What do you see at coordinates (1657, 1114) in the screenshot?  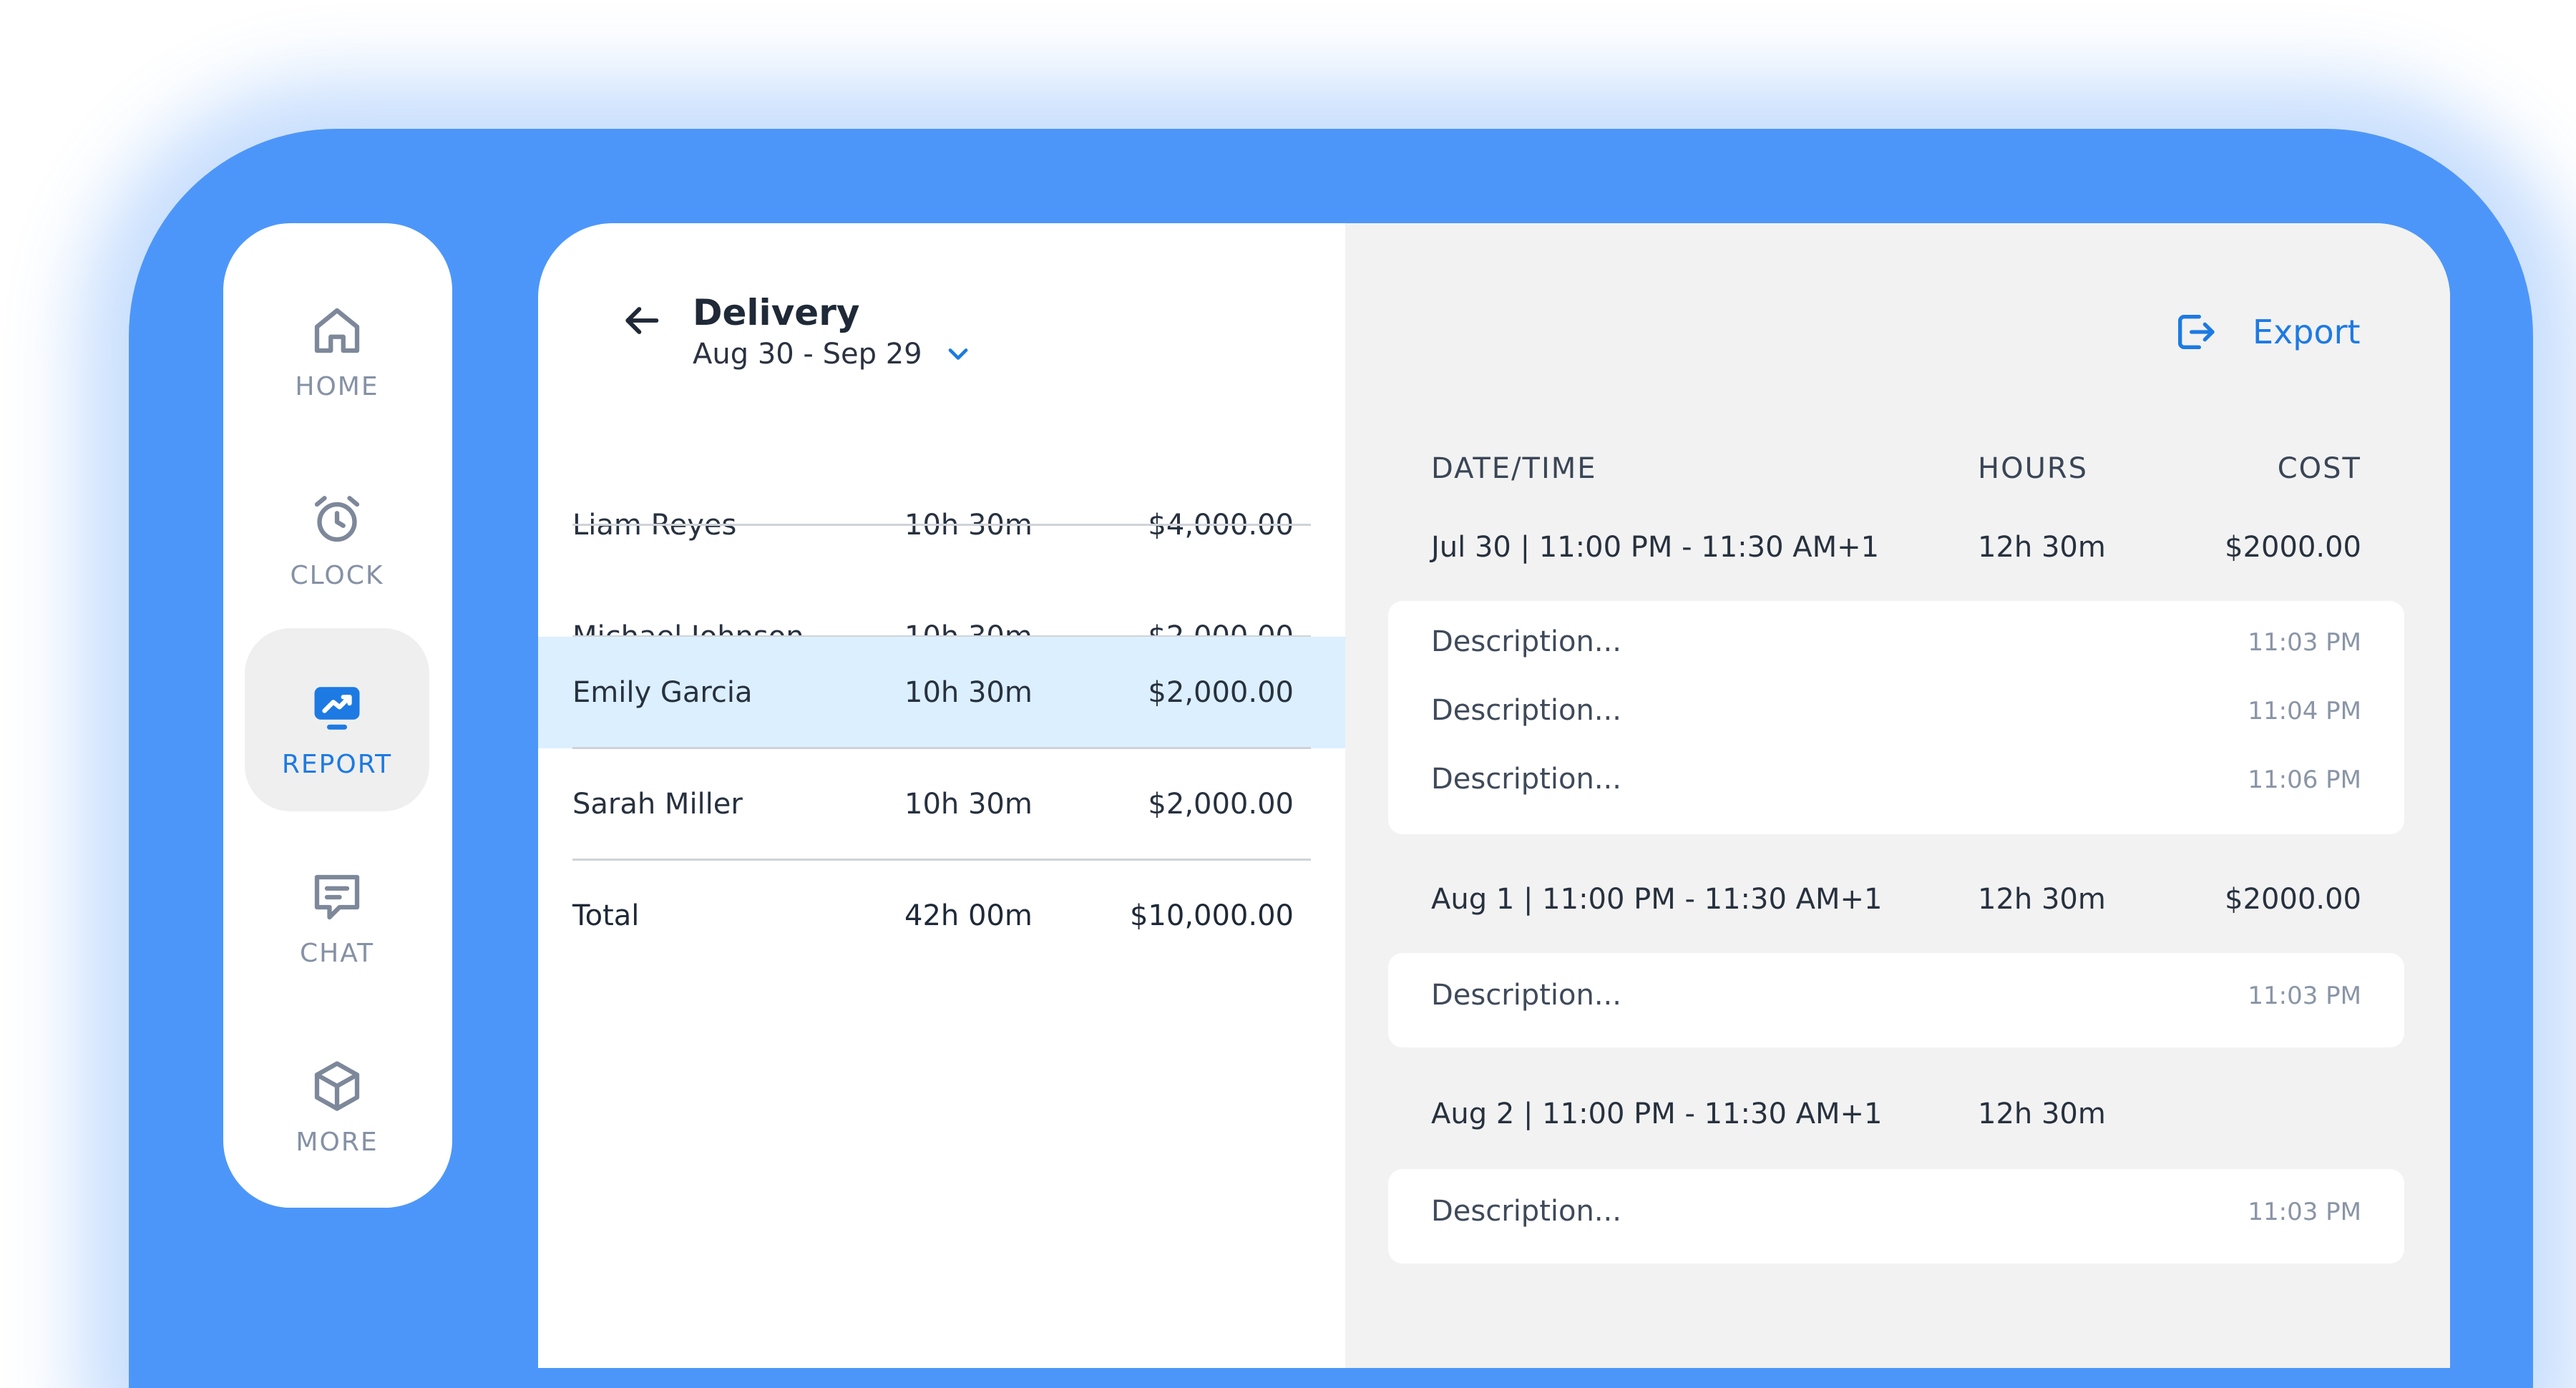 I see `shift-datetime: Aug 2 | 11:00 PM - 11:30 AM+1` at bounding box center [1657, 1114].